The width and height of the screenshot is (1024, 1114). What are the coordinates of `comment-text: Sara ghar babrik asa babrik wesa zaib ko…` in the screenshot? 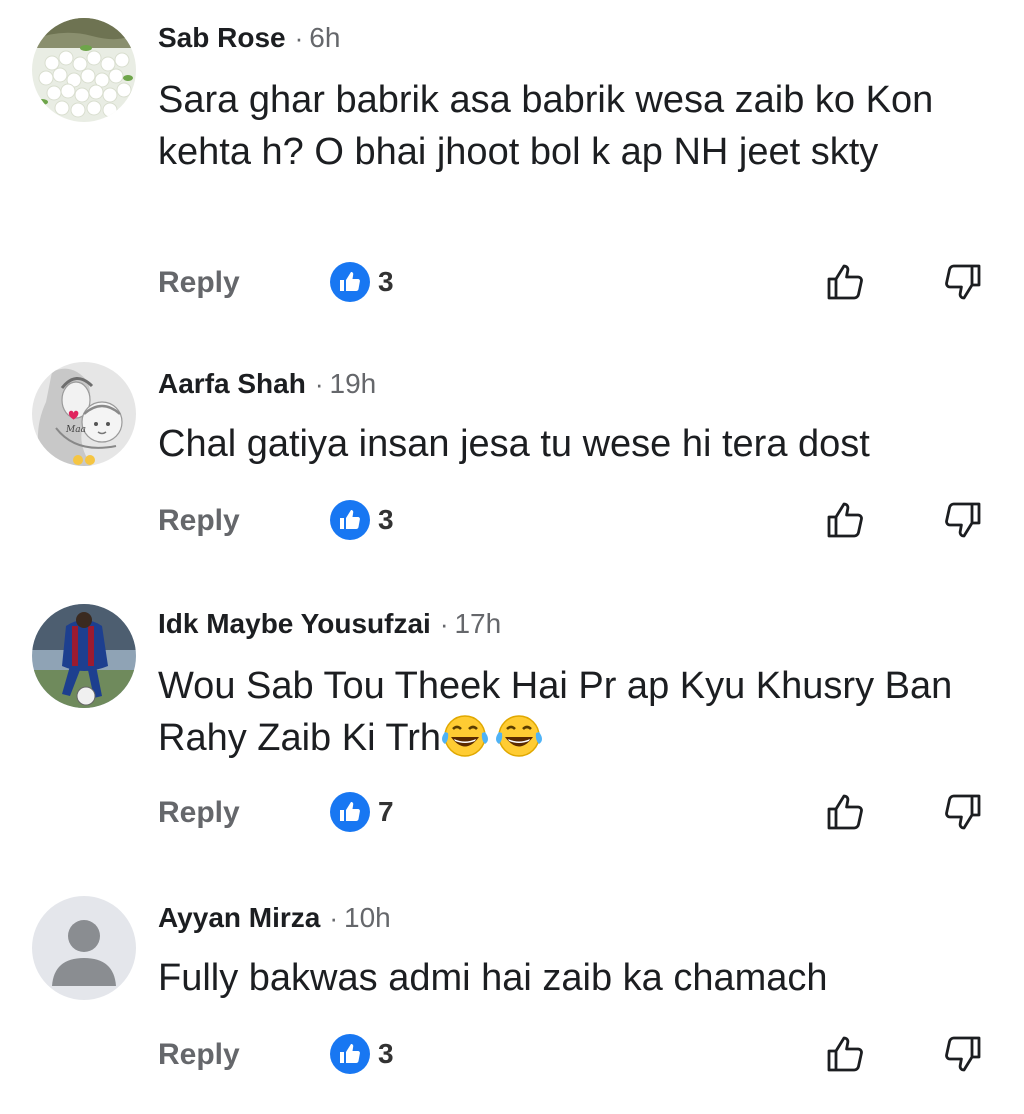 It's located at (546, 126).